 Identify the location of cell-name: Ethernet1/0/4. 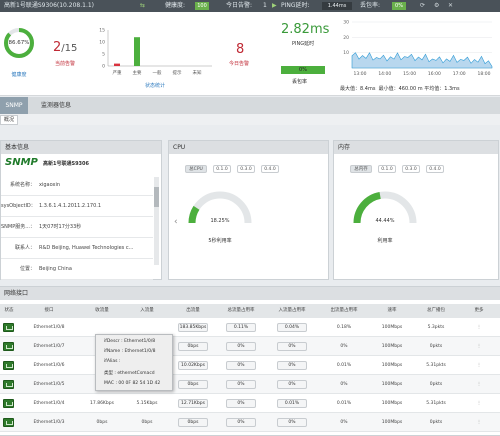
(49, 403).